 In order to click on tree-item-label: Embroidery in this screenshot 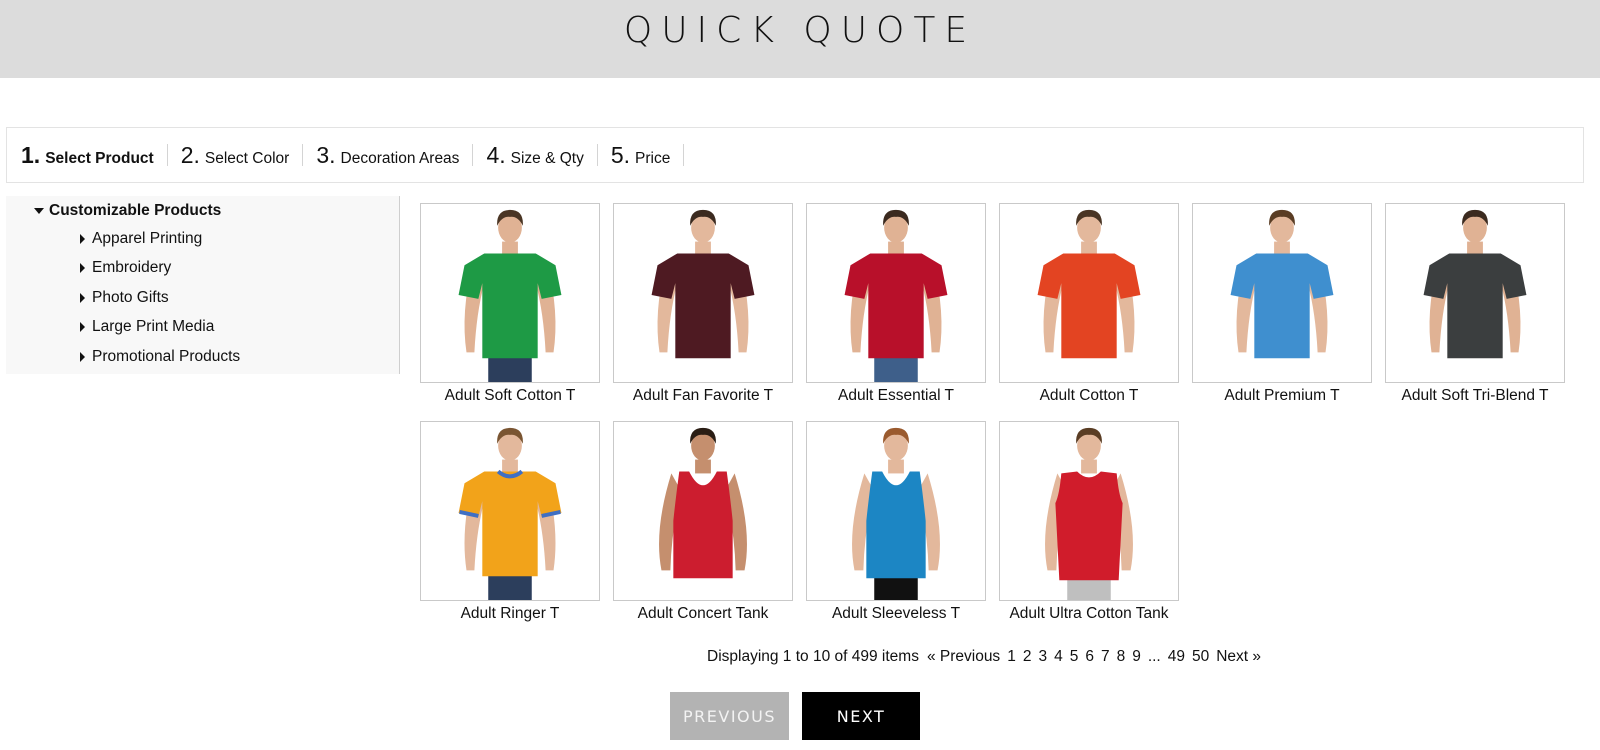, I will do `click(132, 267)`.